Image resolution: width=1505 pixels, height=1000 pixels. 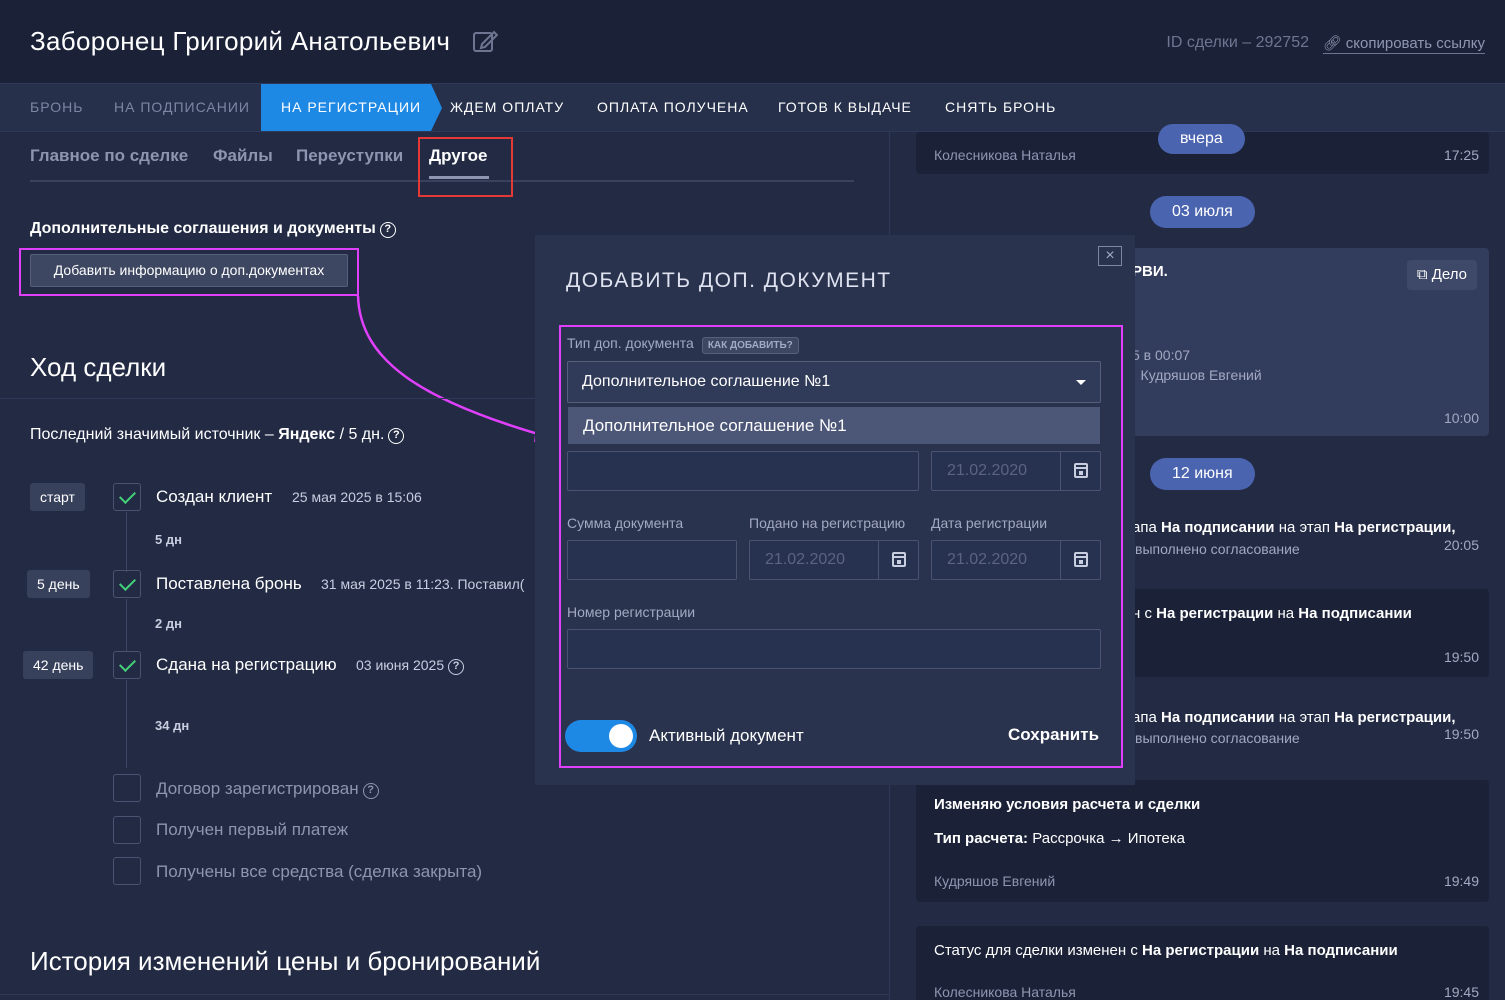 What do you see at coordinates (109, 156) in the screenshot?
I see `tab-main: Главное по сделке` at bounding box center [109, 156].